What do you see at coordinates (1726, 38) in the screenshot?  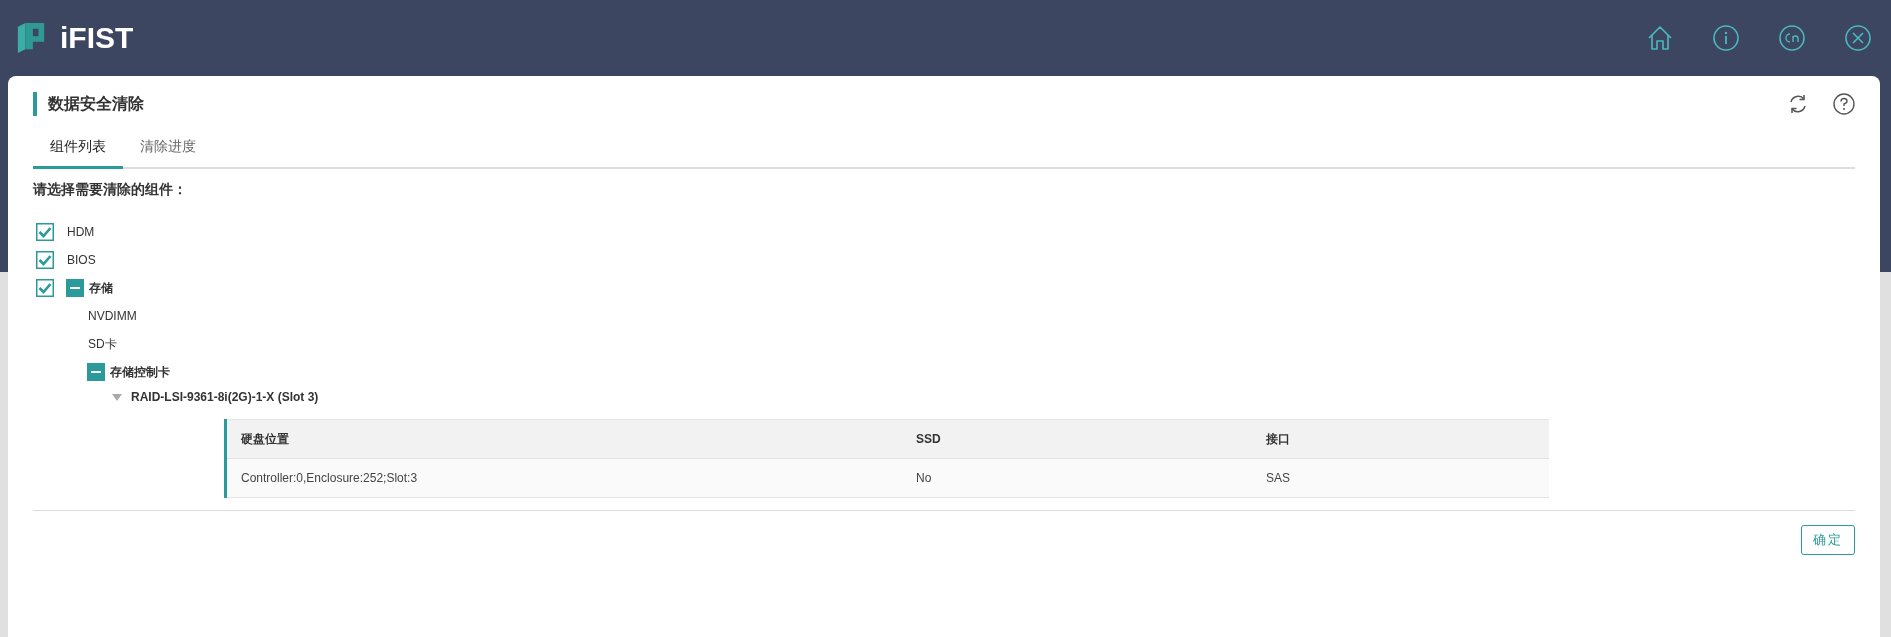 I see `info-icon` at bounding box center [1726, 38].